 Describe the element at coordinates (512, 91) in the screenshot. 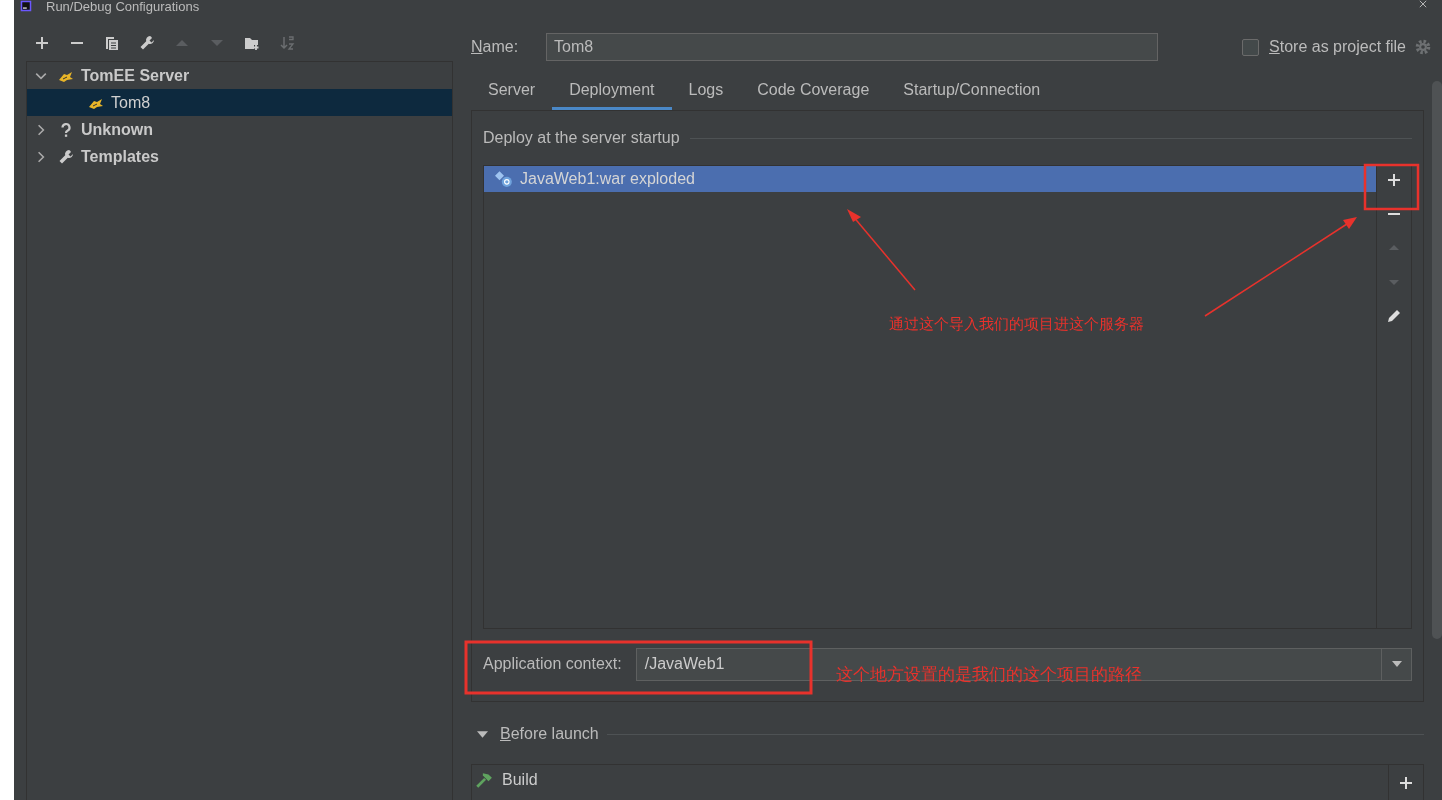

I see `tab: Server` at that location.